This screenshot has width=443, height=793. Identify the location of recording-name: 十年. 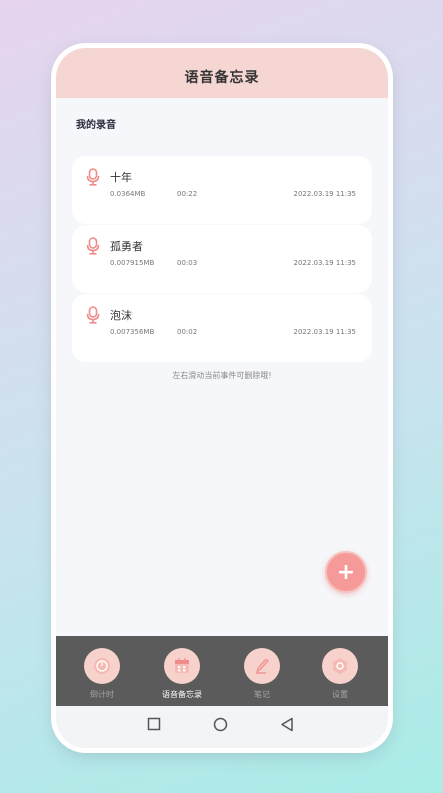
(121, 177).